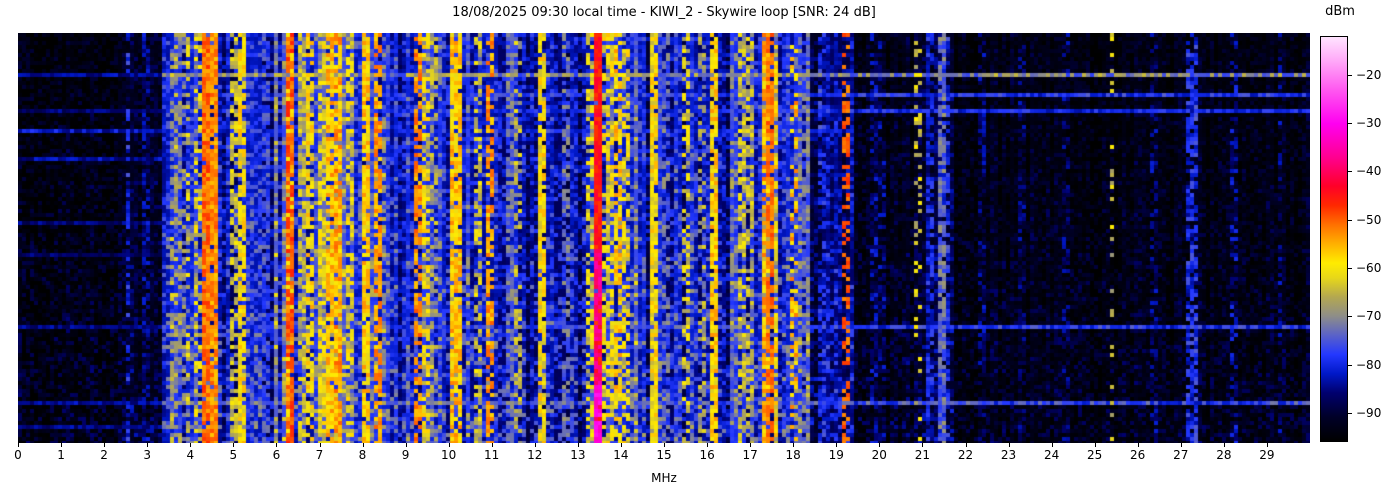  Describe the element at coordinates (276, 455) in the screenshot. I see `x-tick-label: 6` at that location.